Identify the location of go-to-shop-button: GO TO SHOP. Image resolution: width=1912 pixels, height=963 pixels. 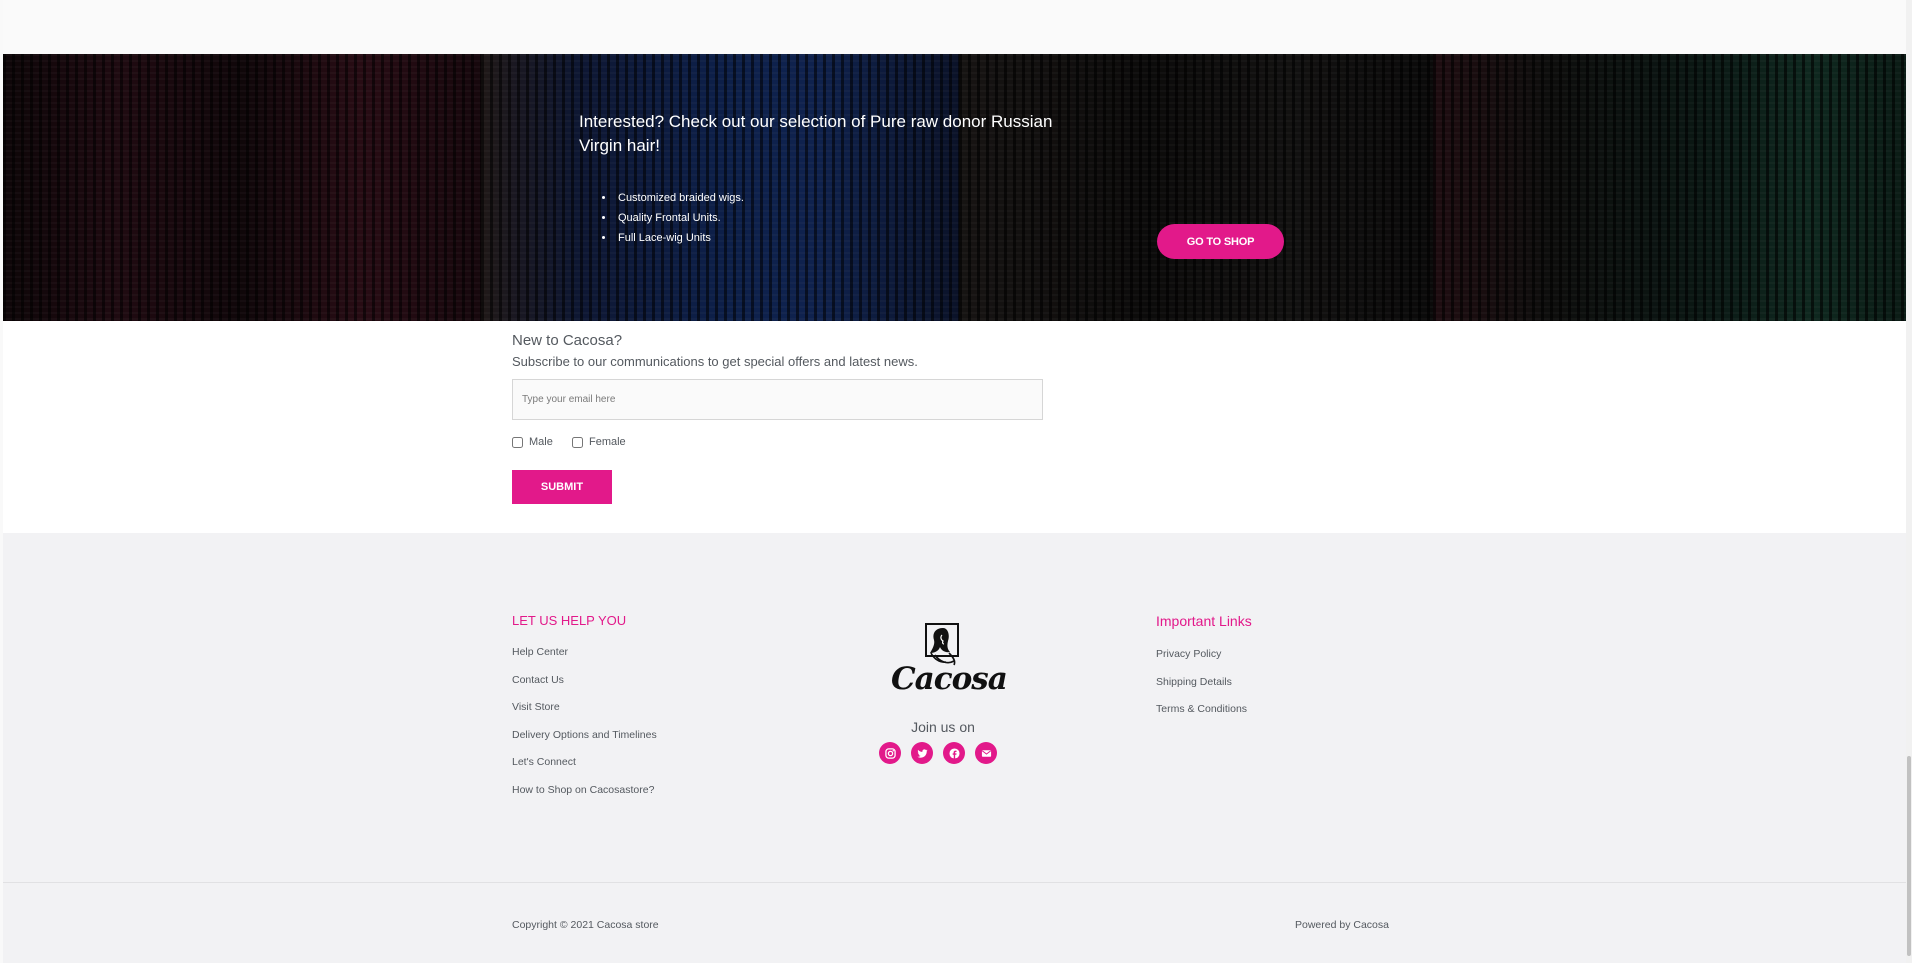
(1220, 241).